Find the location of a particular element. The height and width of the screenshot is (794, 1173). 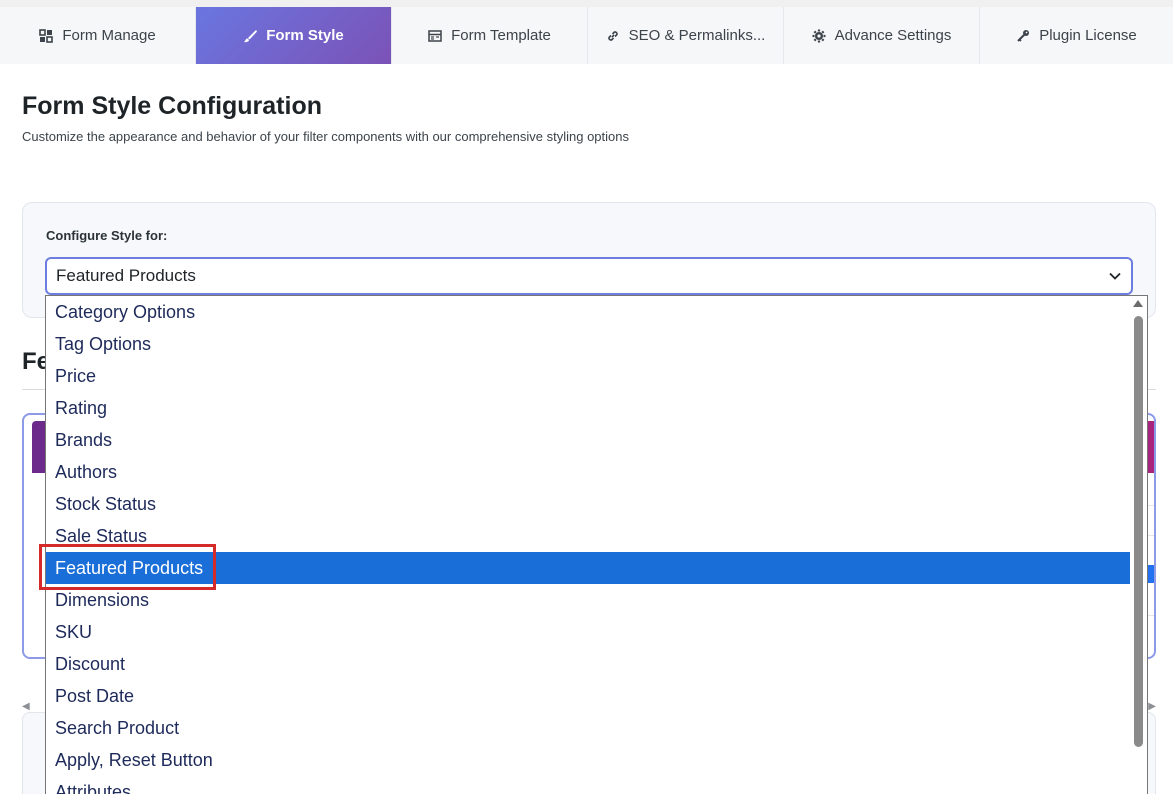

gear-icon is located at coordinates (819, 36).